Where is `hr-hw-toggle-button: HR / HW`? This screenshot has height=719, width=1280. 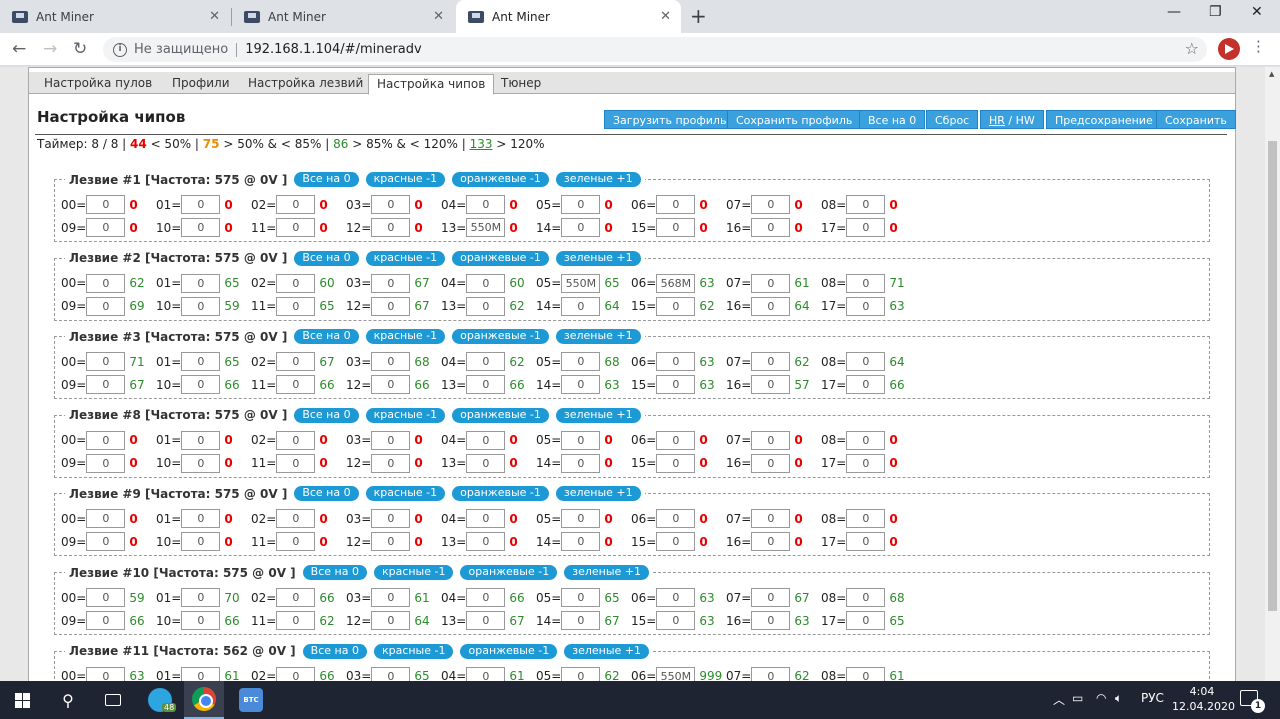 hr-hw-toggle-button: HR / HW is located at coordinates (1012, 119).